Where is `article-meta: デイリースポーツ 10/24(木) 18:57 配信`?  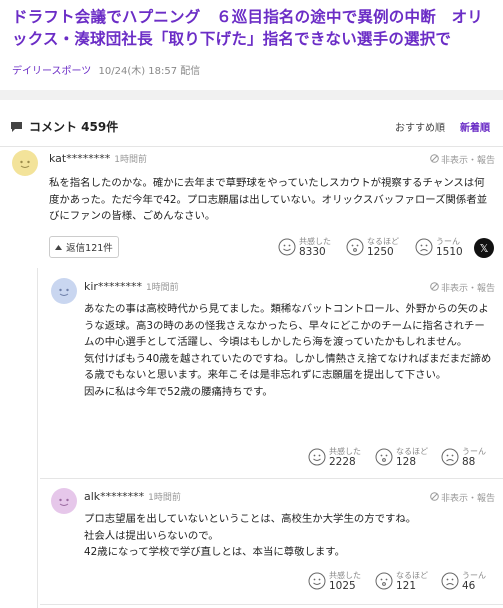
article-meta: デイリースポーツ 10/24(木) 18:57 配信 is located at coordinates (106, 69).